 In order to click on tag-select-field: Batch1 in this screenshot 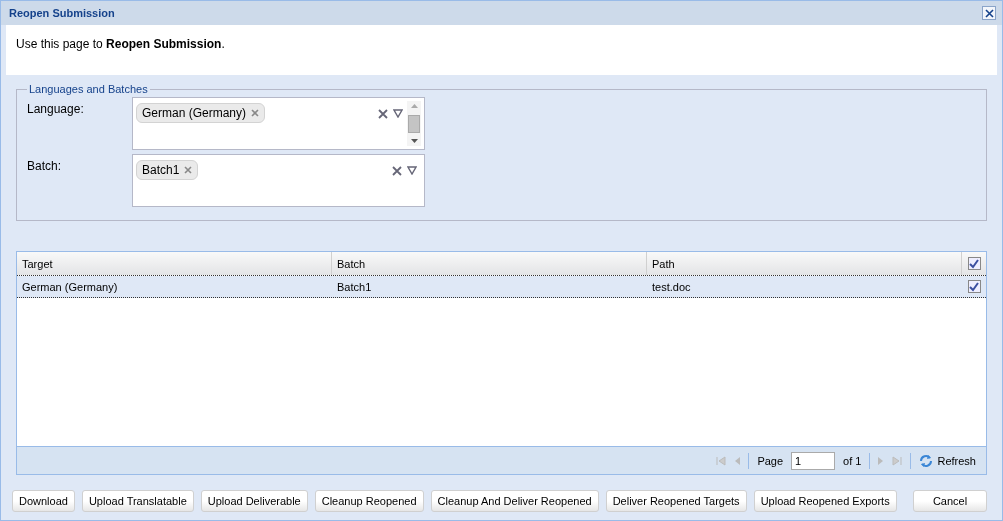, I will do `click(278, 180)`.